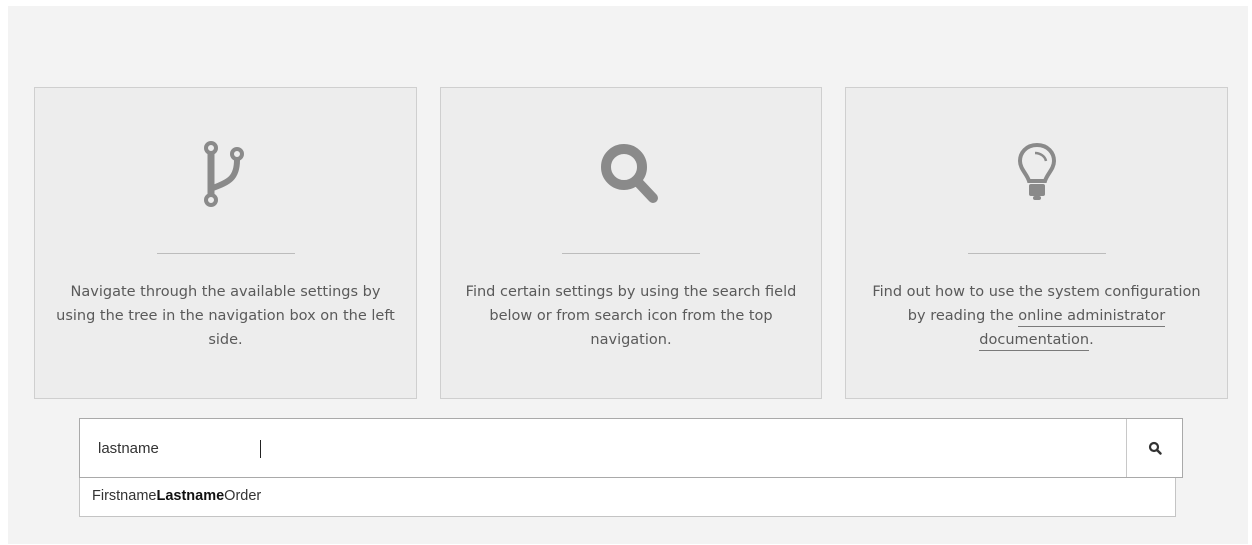 Image resolution: width=1252 pixels, height=545 pixels. What do you see at coordinates (1091, 340) in the screenshot?
I see `card-description-end: .` at bounding box center [1091, 340].